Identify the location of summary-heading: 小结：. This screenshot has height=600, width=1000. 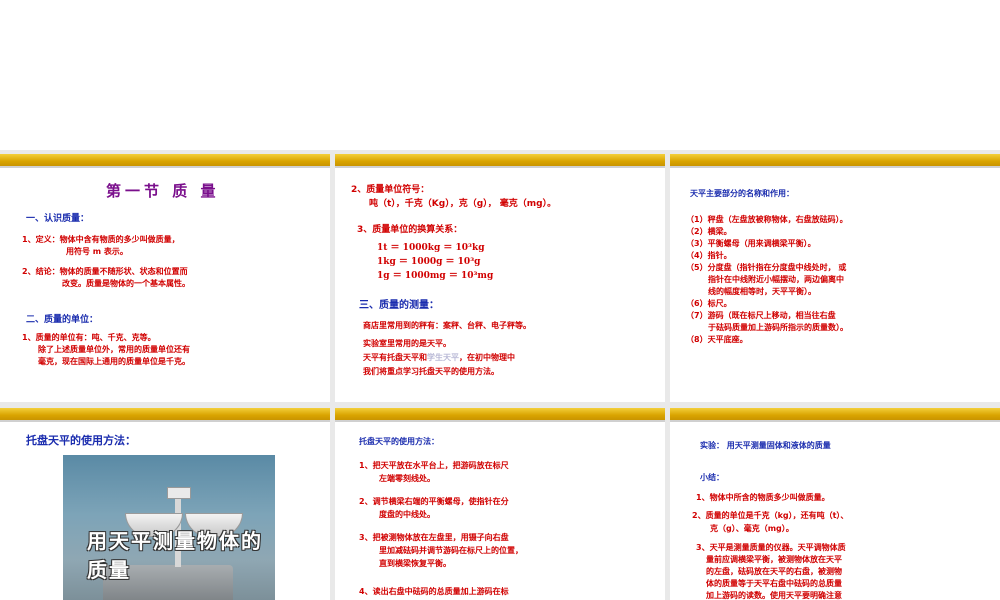
(712, 477).